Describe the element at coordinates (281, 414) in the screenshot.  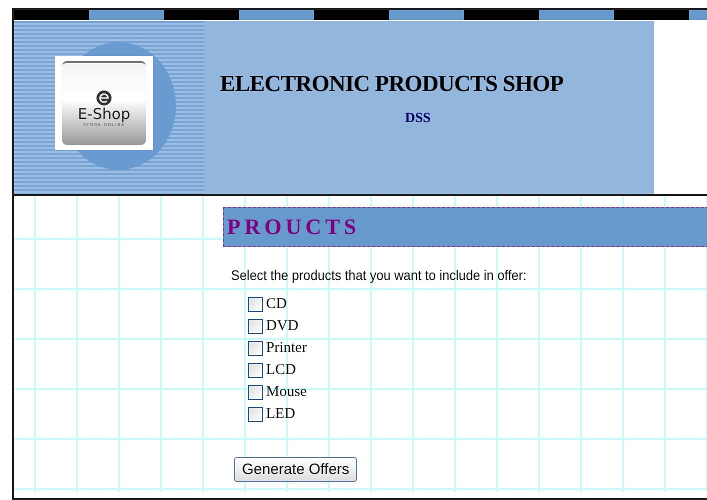
I see `checkbox-label: LED` at that location.